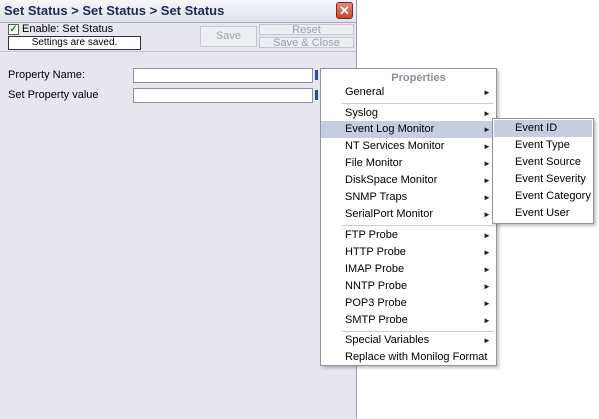 This screenshot has width=599, height=419. I want to click on menu-item-label: NNTP Probe, so click(376, 286).